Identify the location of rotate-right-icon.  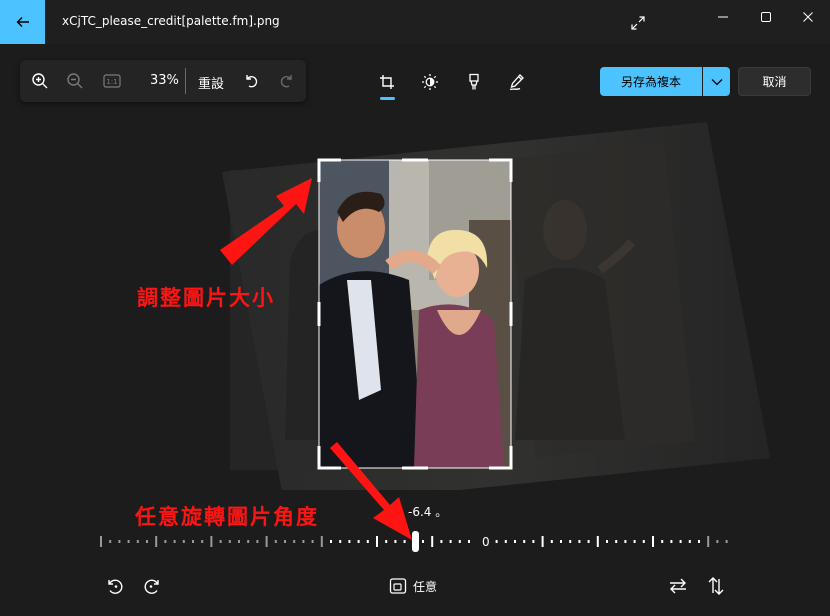
(151, 586).